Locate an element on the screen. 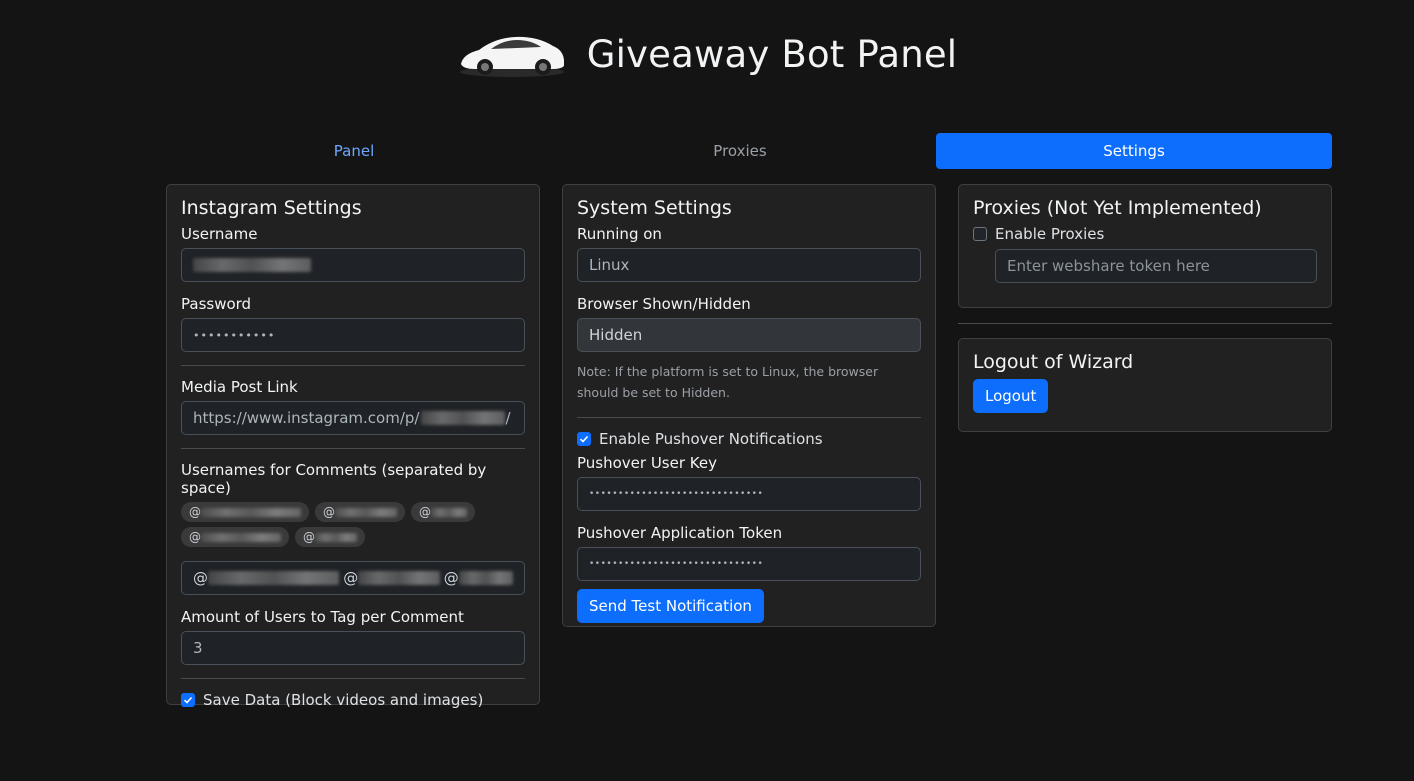 This screenshot has height=781, width=1414. pushover-checkbox is located at coordinates (584, 439).